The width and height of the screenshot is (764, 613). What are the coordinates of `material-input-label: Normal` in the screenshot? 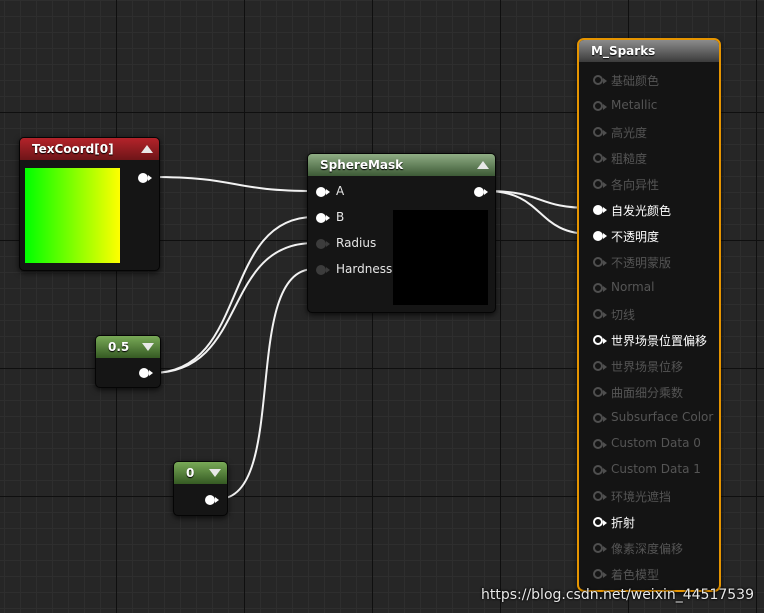 It's located at (633, 287).